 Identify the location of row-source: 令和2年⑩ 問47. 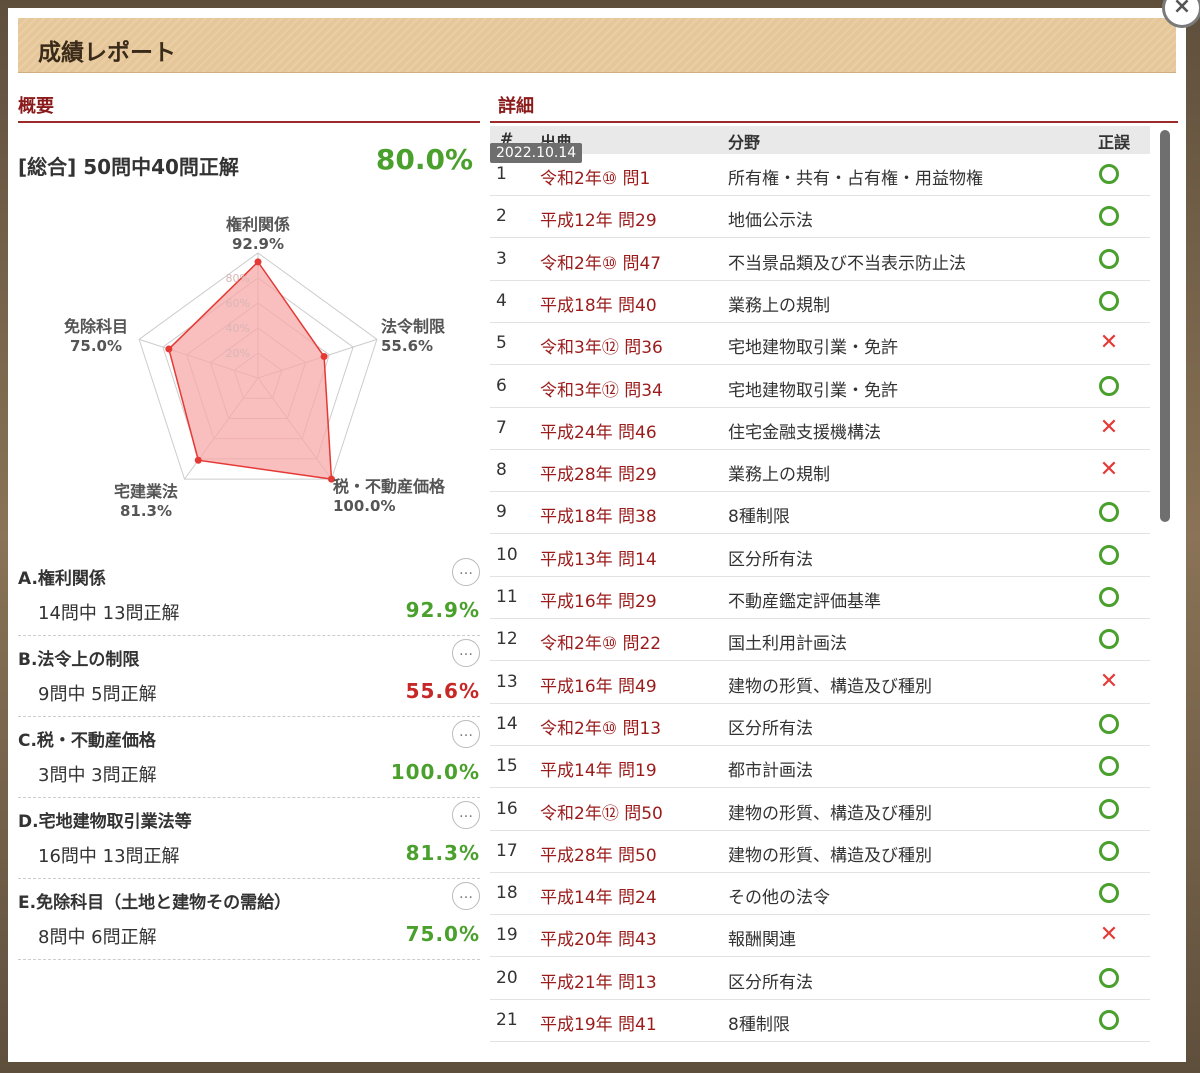
(600, 261).